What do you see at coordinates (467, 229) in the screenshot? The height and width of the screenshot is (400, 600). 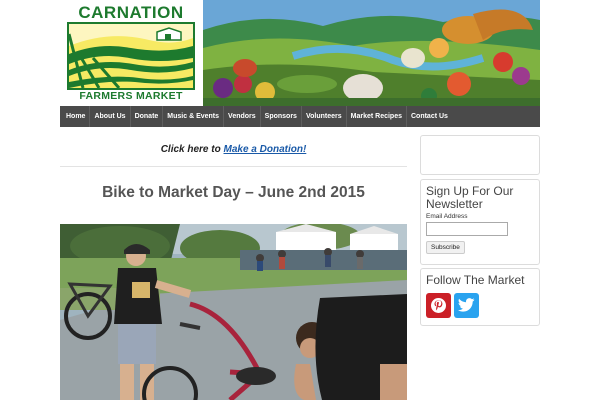 I see `email-field` at bounding box center [467, 229].